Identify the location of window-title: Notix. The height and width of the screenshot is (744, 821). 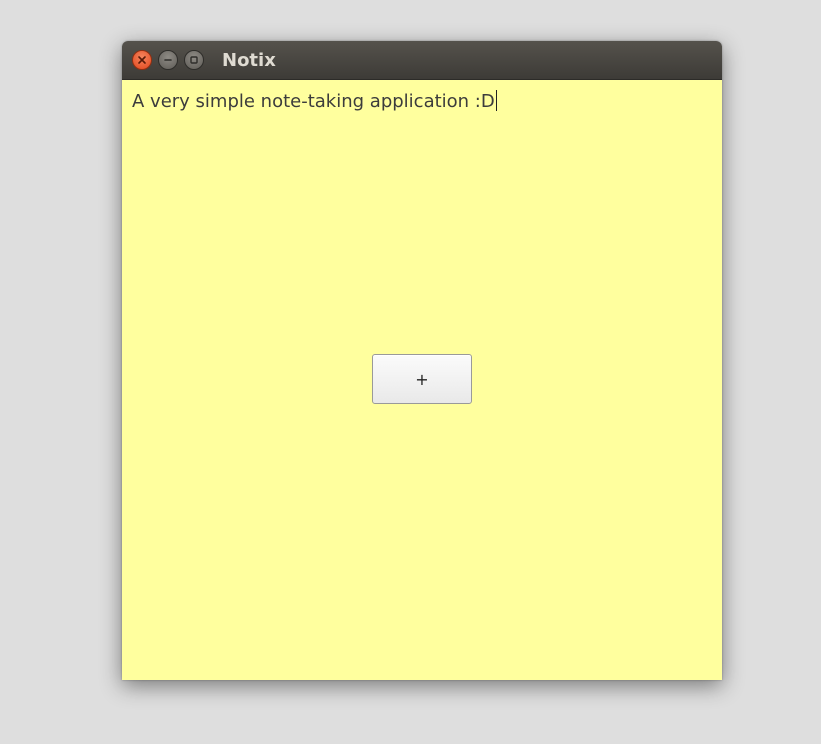
(249, 60).